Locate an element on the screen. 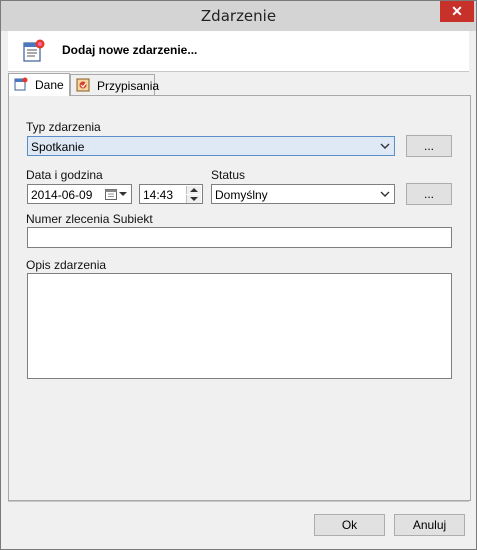 The image size is (477, 550). tab-label: Dane is located at coordinates (49, 85).